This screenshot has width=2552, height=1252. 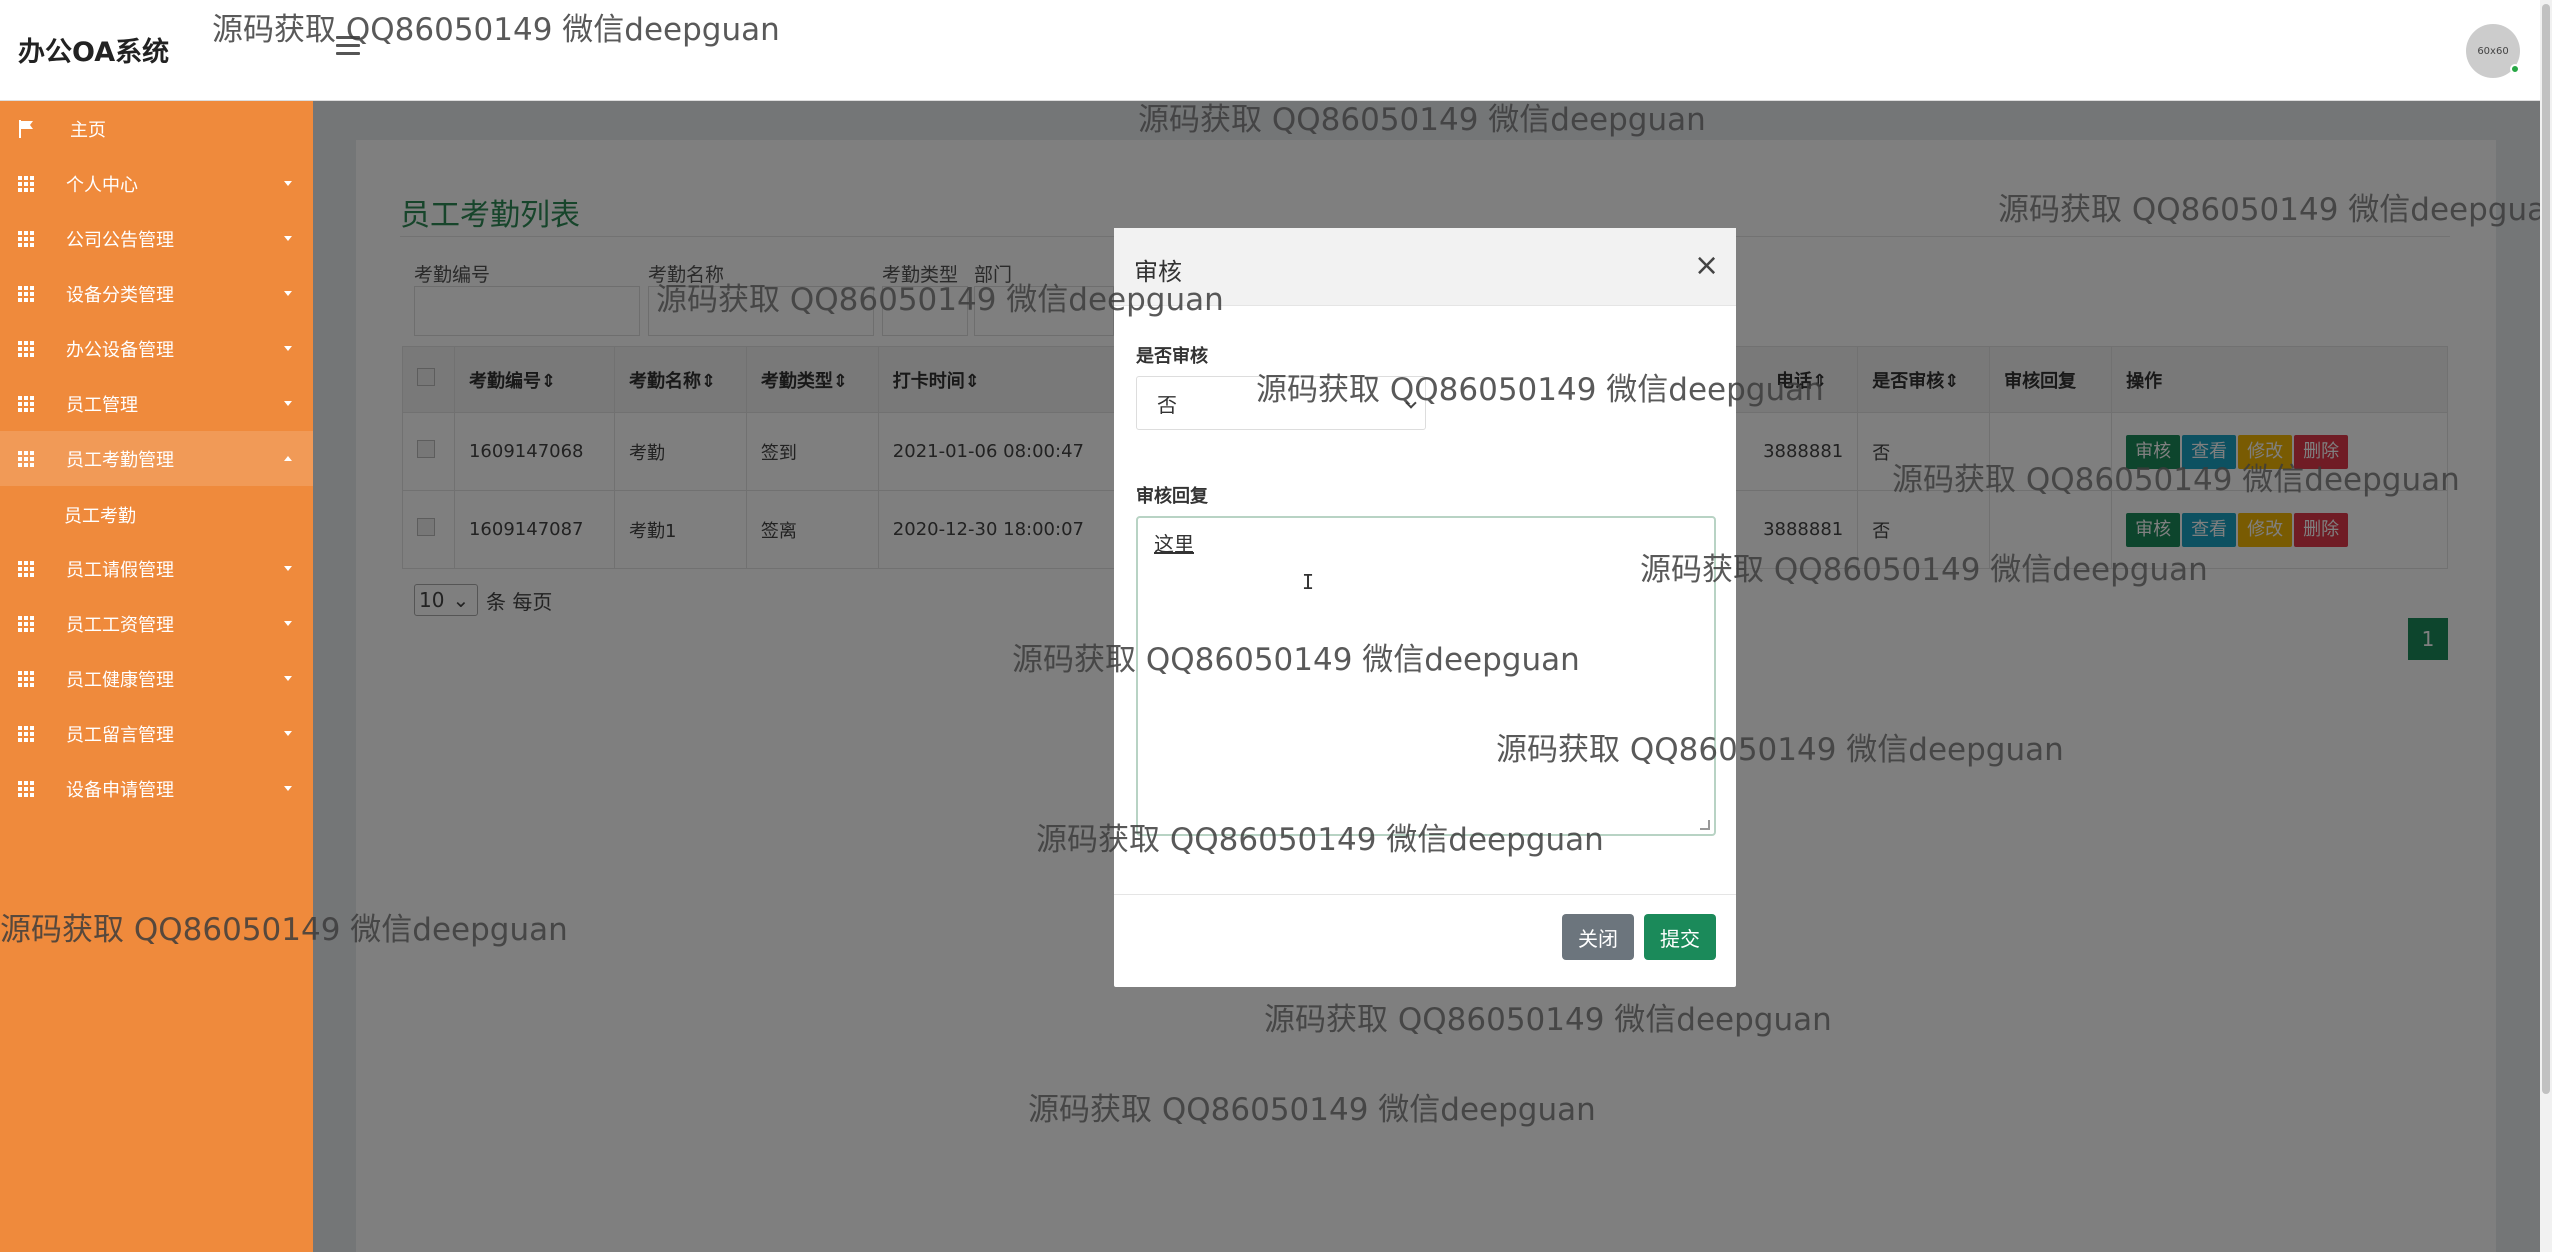 I want to click on sidebar-item-health: 员工健康管理, so click(x=156, y=678).